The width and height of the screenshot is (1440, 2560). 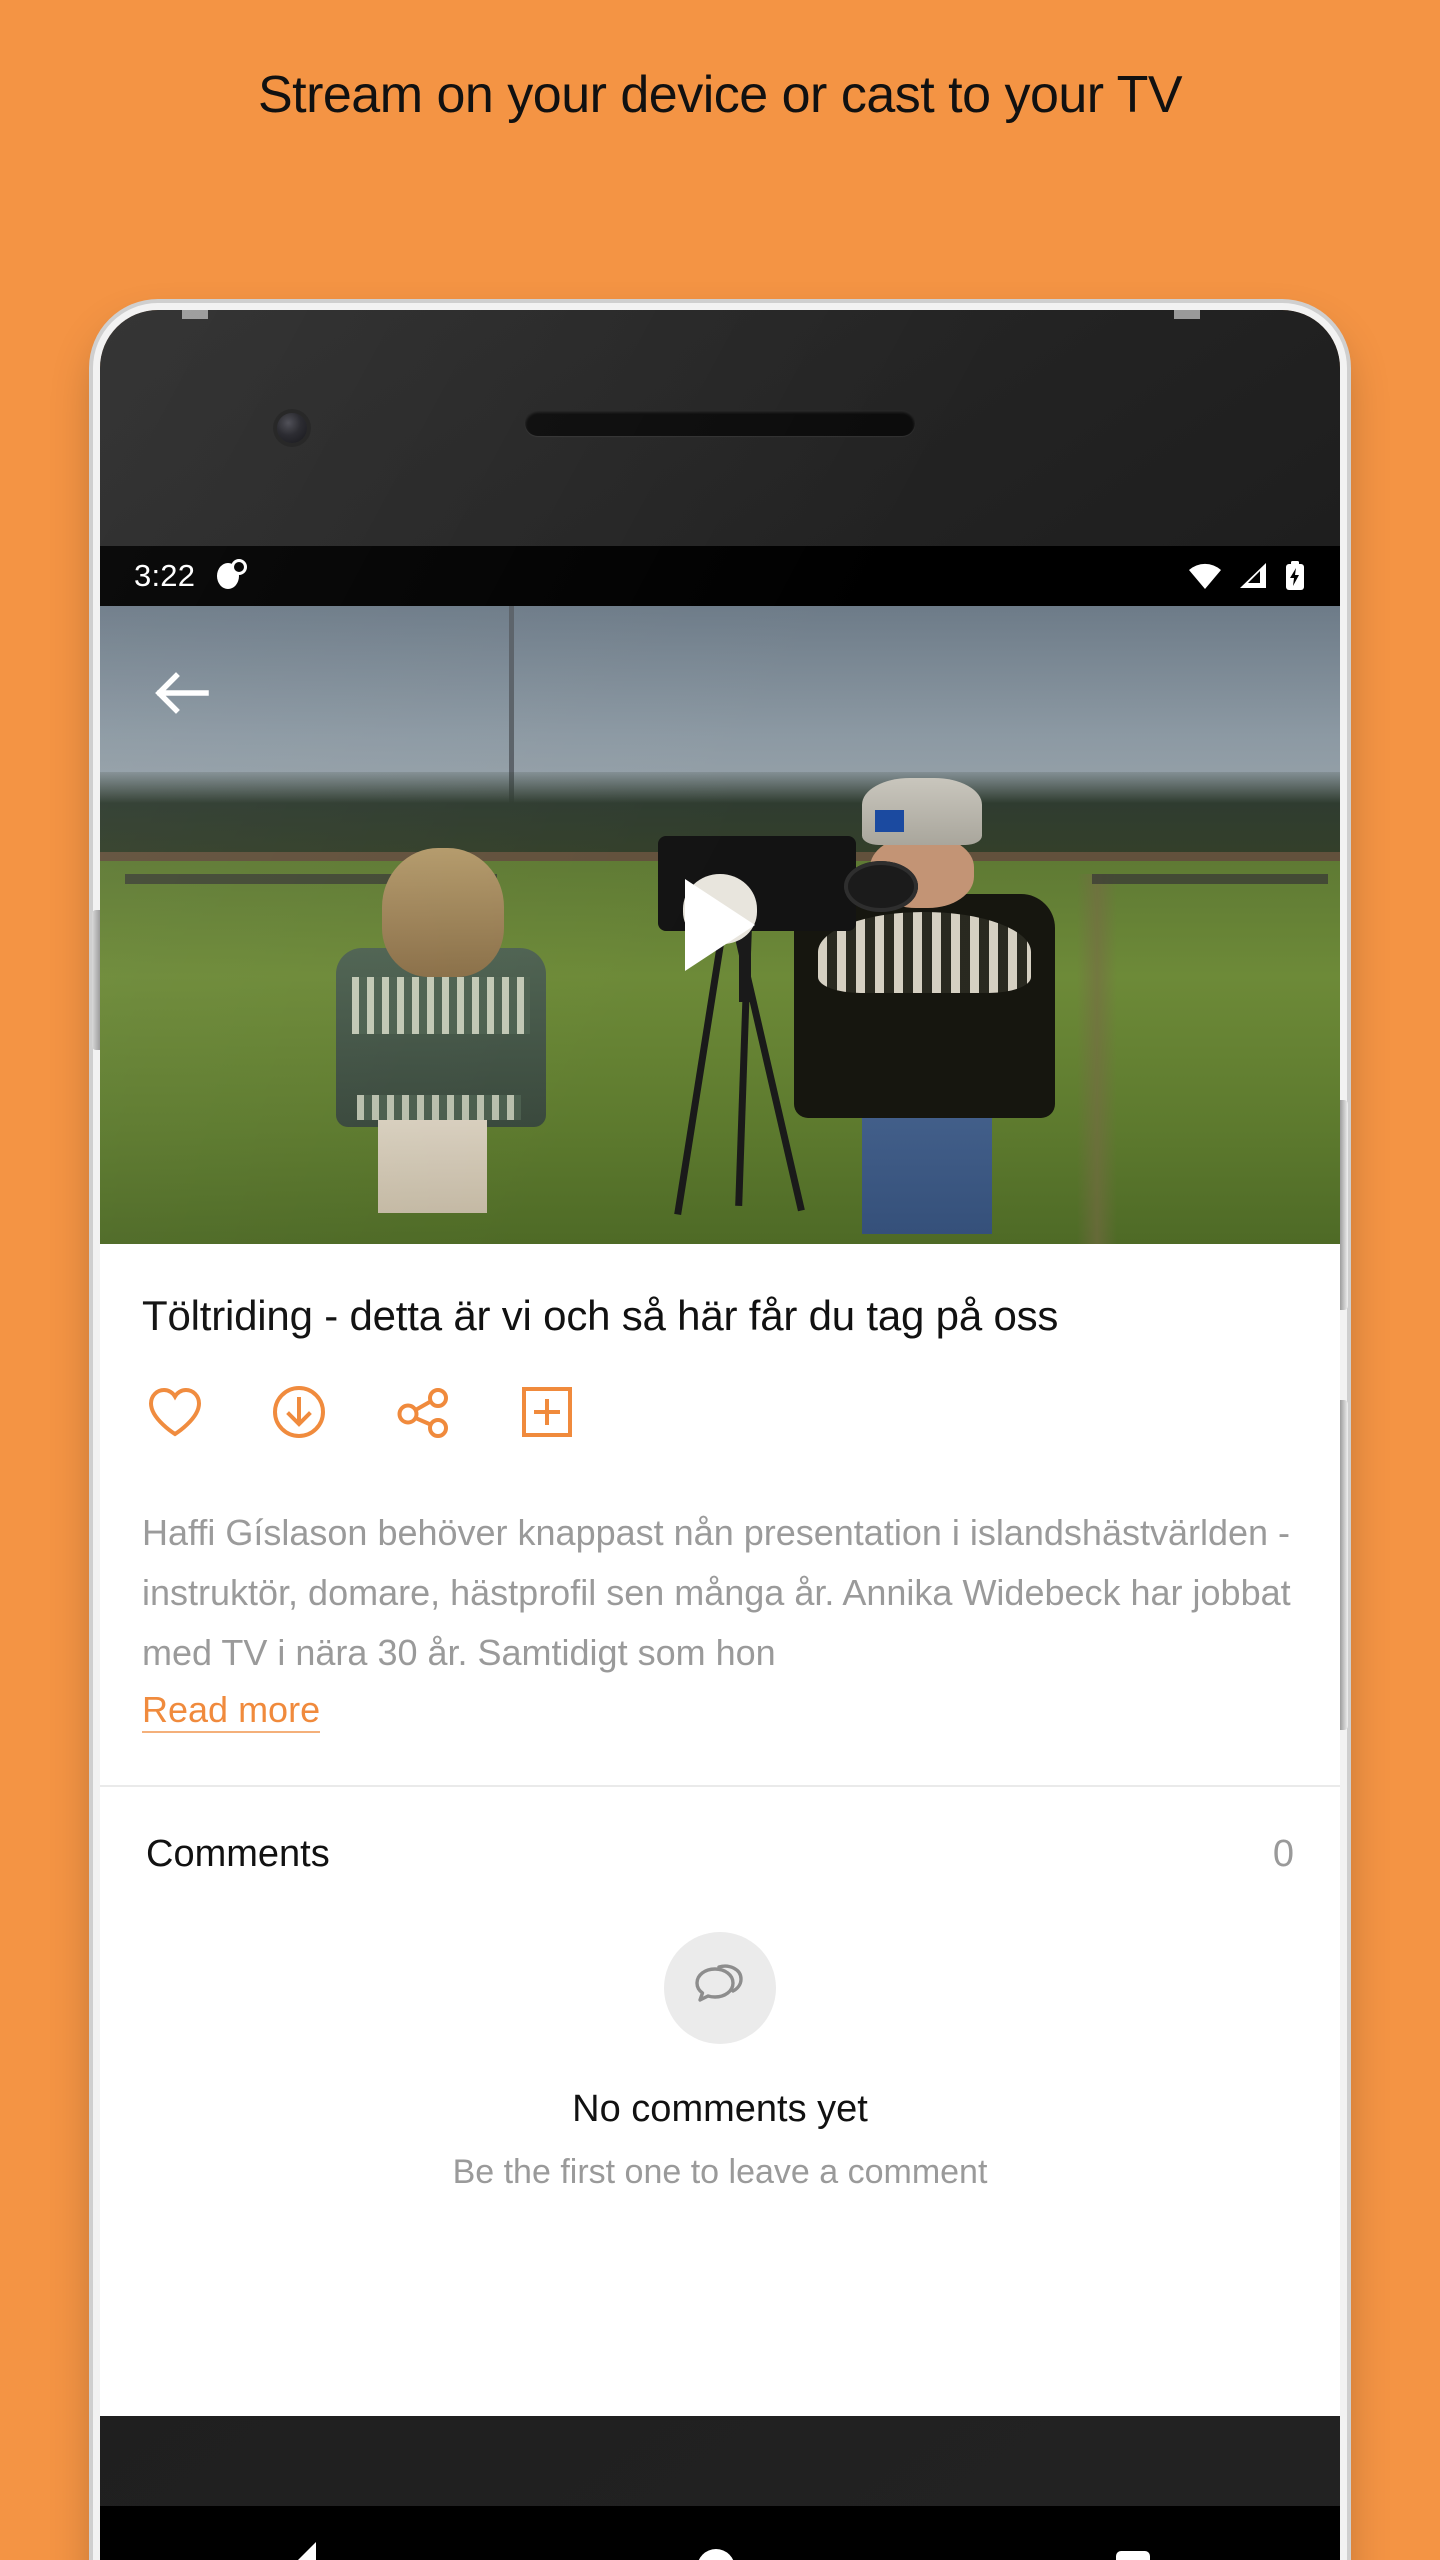 I want to click on comments-header: Comments 0, so click(x=720, y=1831).